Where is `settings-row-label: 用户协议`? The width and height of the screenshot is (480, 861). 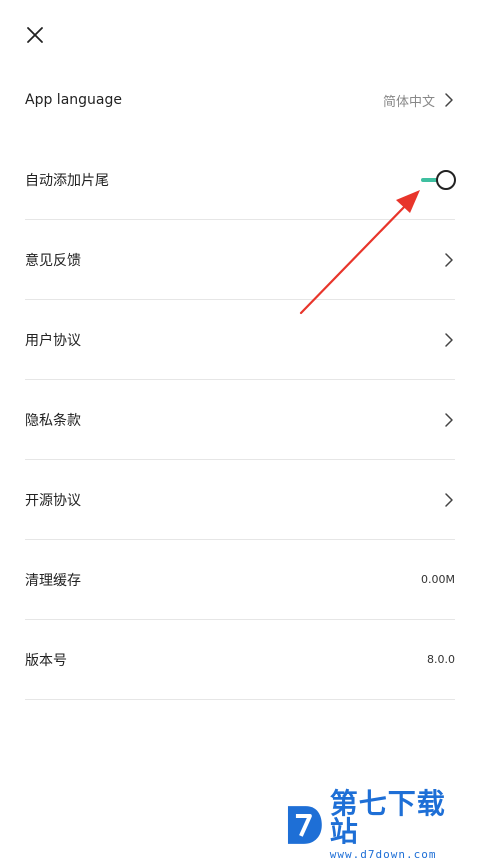 settings-row-label: 用户协议 is located at coordinates (53, 340).